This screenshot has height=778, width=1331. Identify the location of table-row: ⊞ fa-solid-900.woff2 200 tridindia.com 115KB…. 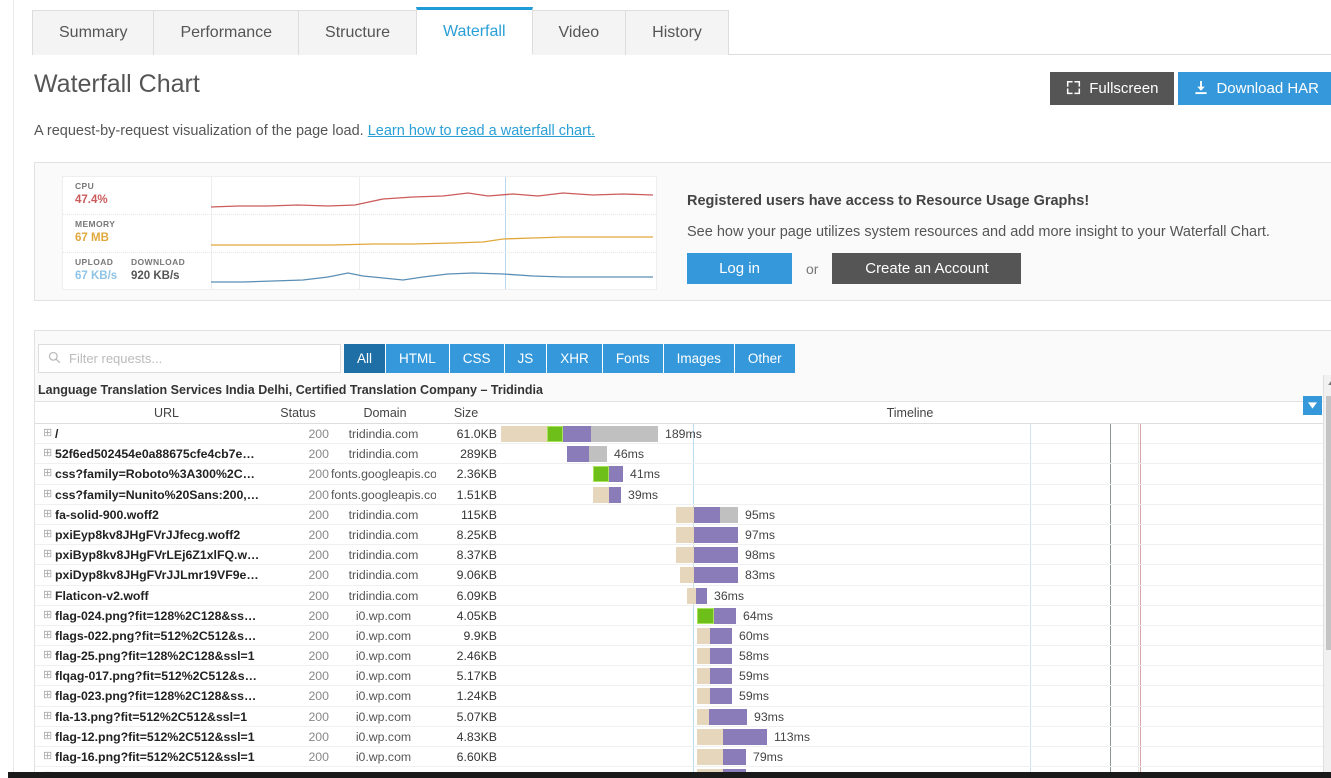
(683, 515).